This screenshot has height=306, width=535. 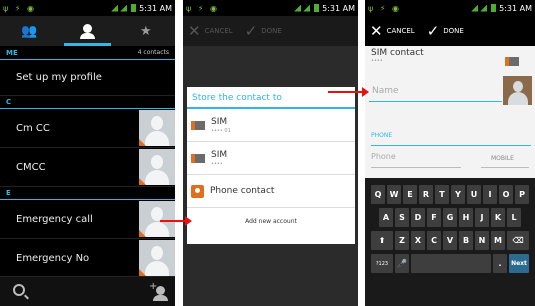 I want to click on key-n: N, so click(x=482, y=240).